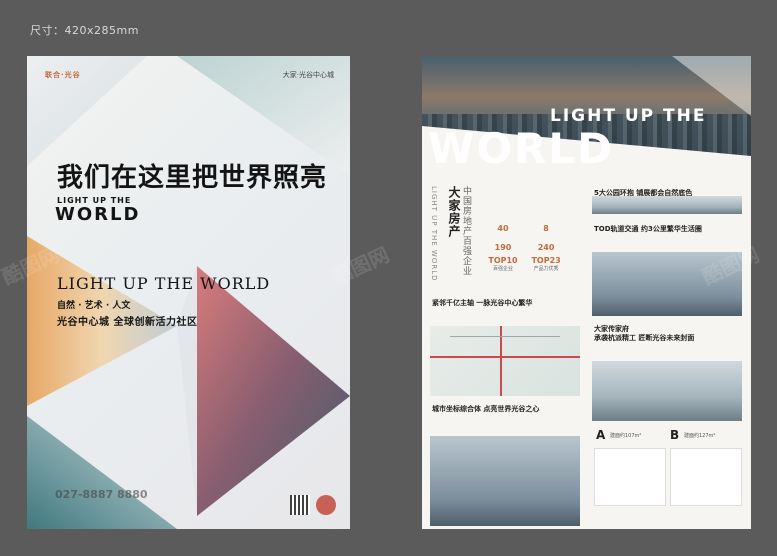 The image size is (777, 556). Describe the element at coordinates (644, 338) in the screenshot. I see `heading-build-sub: 承袭杭派精工 匠断光谷未来封面` at that location.